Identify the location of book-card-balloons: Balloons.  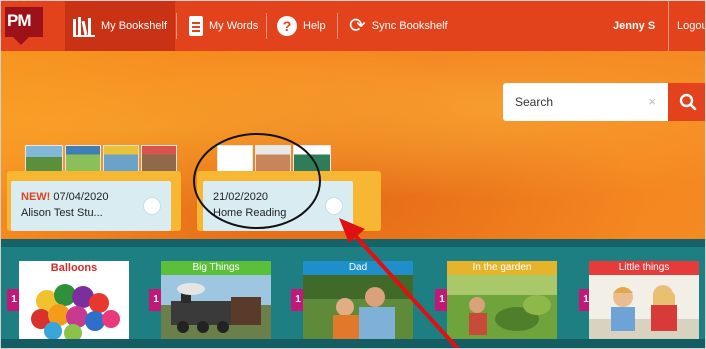
(74, 300).